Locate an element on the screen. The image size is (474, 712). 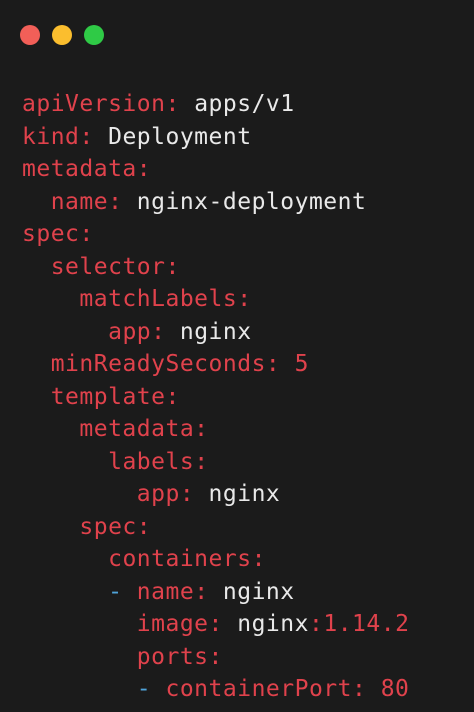
minimize-window-icon is located at coordinates (62, 35).